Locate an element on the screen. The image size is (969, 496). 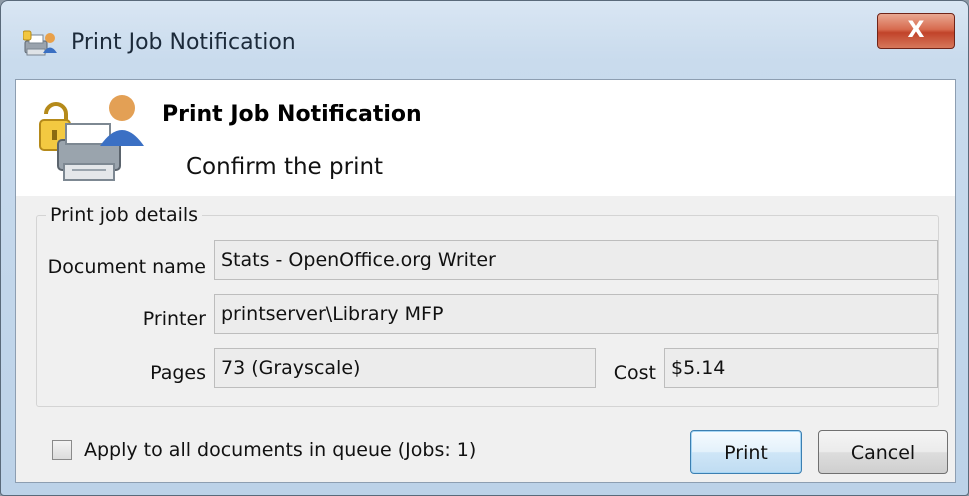
pages-field: 73 (Grayscale) is located at coordinates (405, 368).